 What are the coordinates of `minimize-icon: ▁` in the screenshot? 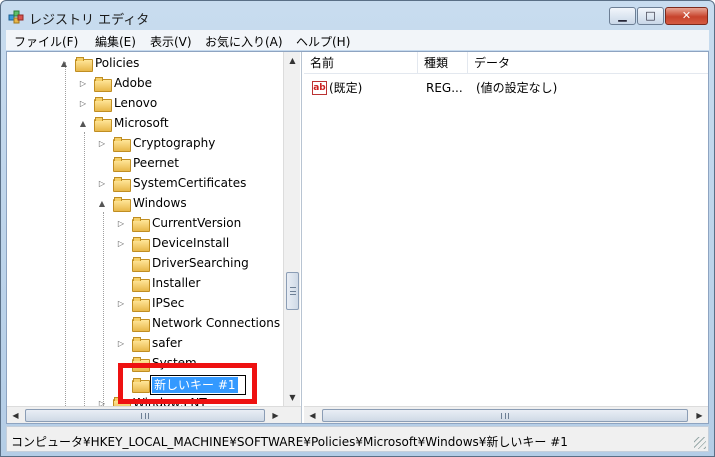 It's located at (622, 15).